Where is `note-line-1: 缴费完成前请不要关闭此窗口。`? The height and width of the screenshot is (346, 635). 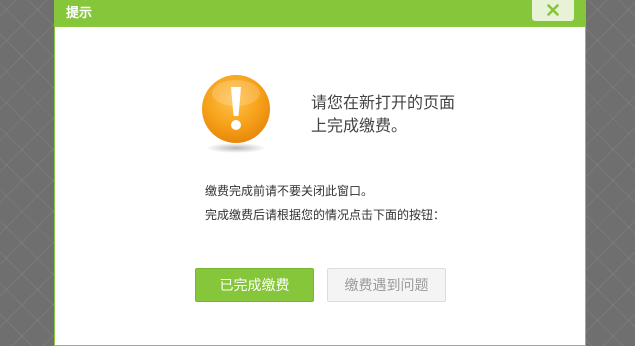 note-line-1: 缴费完成前请不要关闭此窗口。 is located at coordinates (289, 191).